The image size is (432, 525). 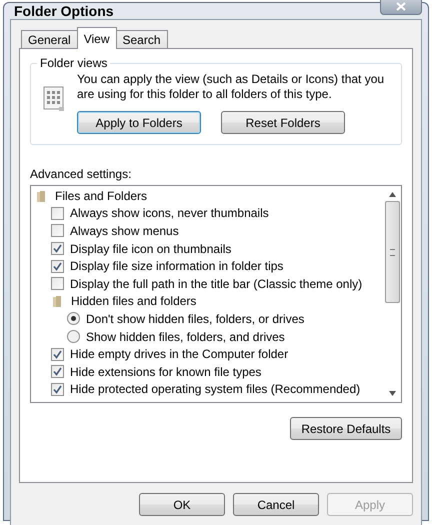 What do you see at coordinates (63, 11) in the screenshot?
I see `window-title: Folder Options` at bounding box center [63, 11].